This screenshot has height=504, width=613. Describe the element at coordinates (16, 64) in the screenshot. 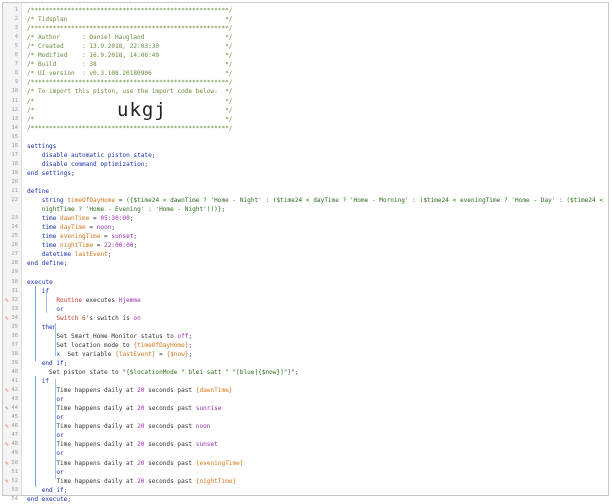

I see `line-number: 7` at that location.